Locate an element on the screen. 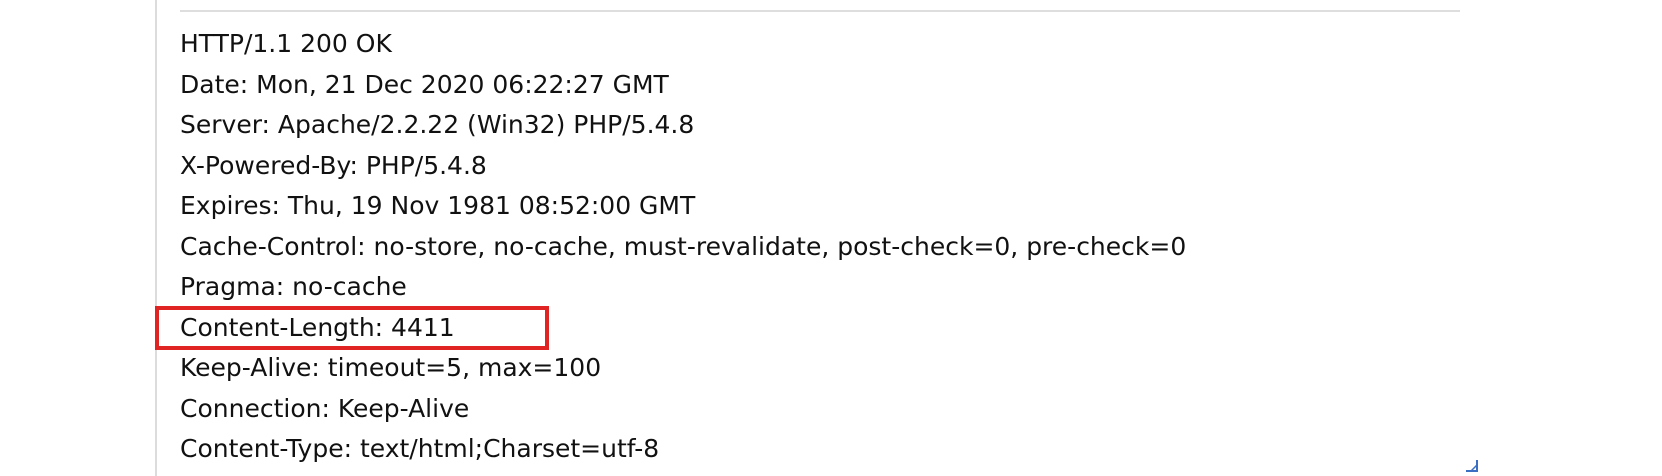  resize-grip-icon is located at coordinates (1471, 465).